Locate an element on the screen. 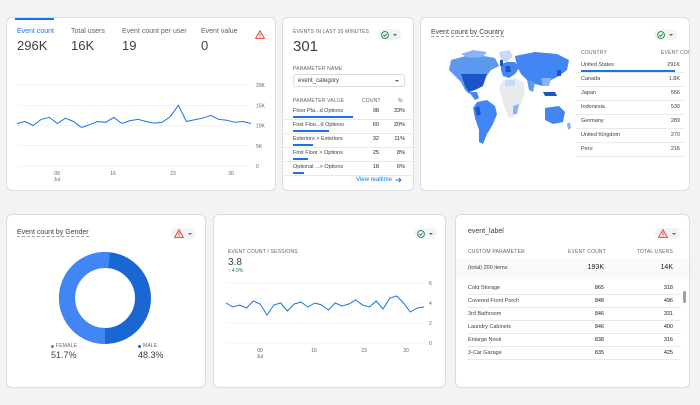 The height and width of the screenshot is (405, 700). row-count: 32 is located at coordinates (369, 139).